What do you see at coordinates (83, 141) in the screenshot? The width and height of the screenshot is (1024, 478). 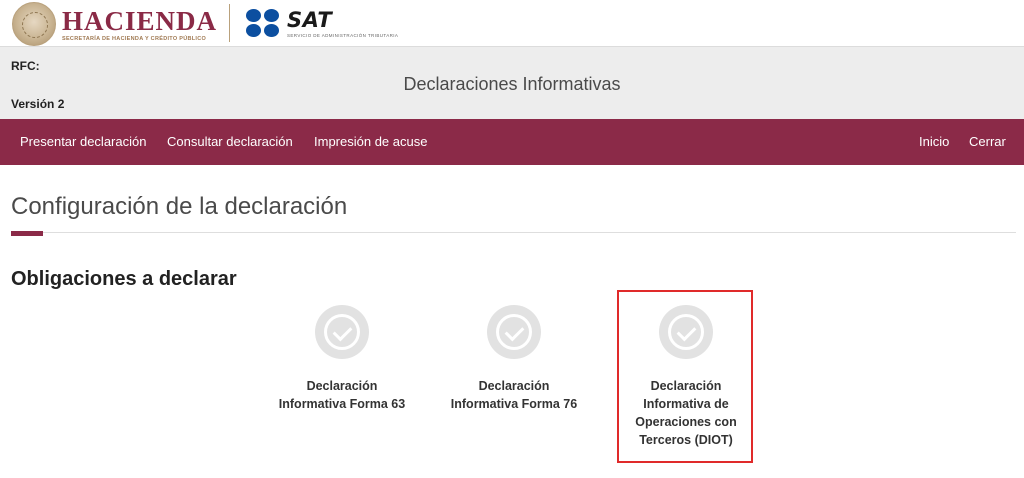 I see `nav-presentar-declaracion: Presentar declaración` at bounding box center [83, 141].